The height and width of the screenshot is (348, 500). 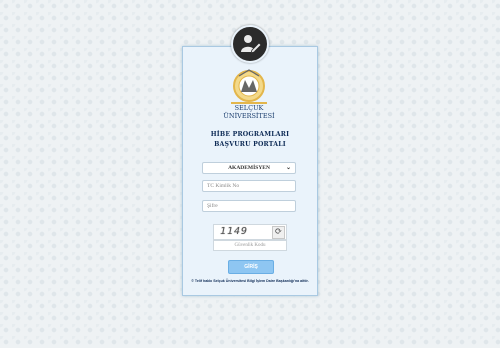 I want to click on password-input: Şifre, so click(x=249, y=206).